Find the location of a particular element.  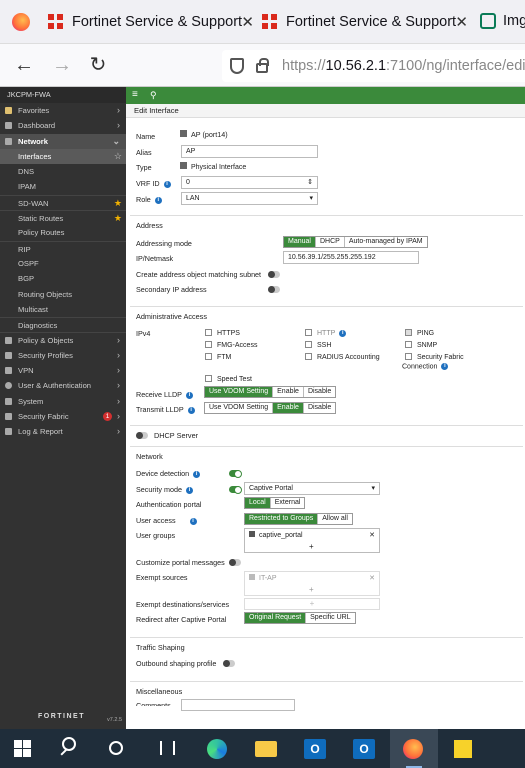

exempt-destinations-field: + is located at coordinates (312, 604).